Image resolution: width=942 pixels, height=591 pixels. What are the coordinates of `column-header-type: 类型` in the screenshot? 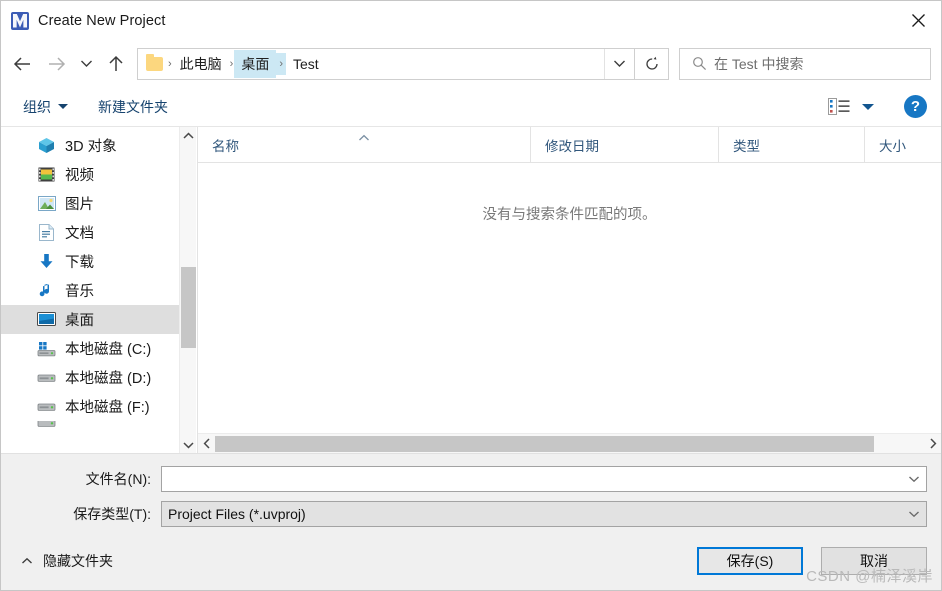 It's located at (792, 144).